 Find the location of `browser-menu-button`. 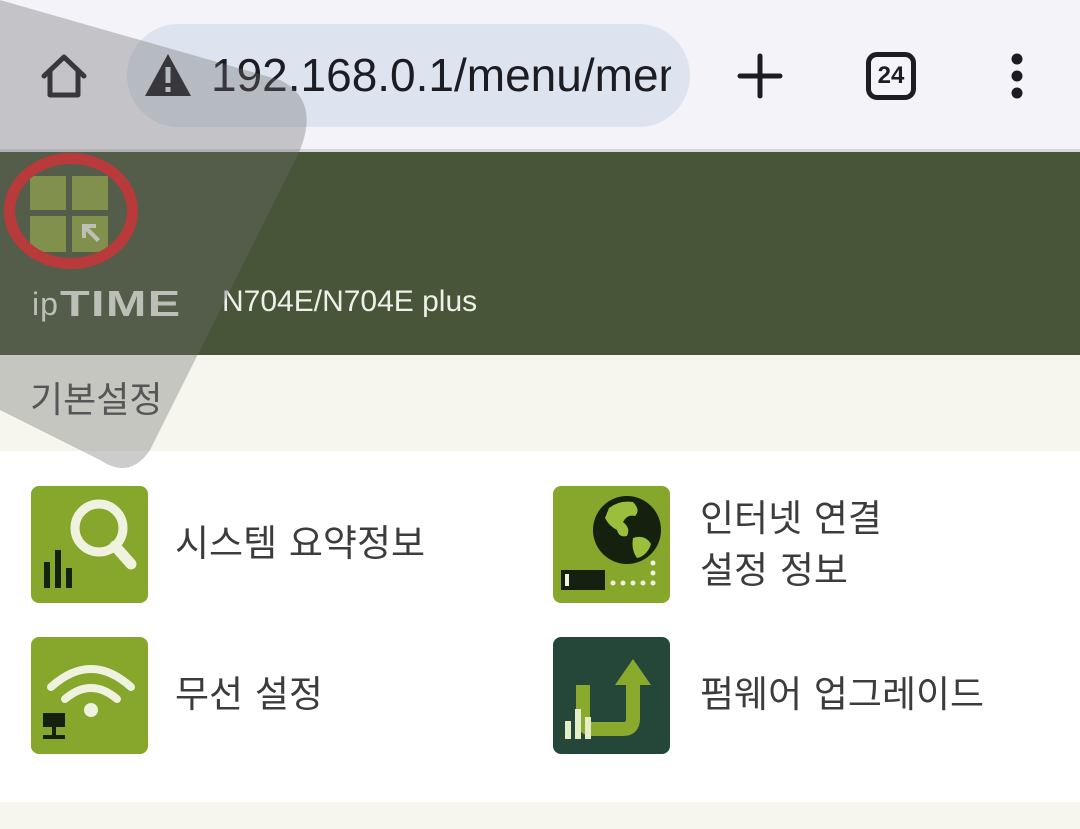

browser-menu-button is located at coordinates (1017, 76).